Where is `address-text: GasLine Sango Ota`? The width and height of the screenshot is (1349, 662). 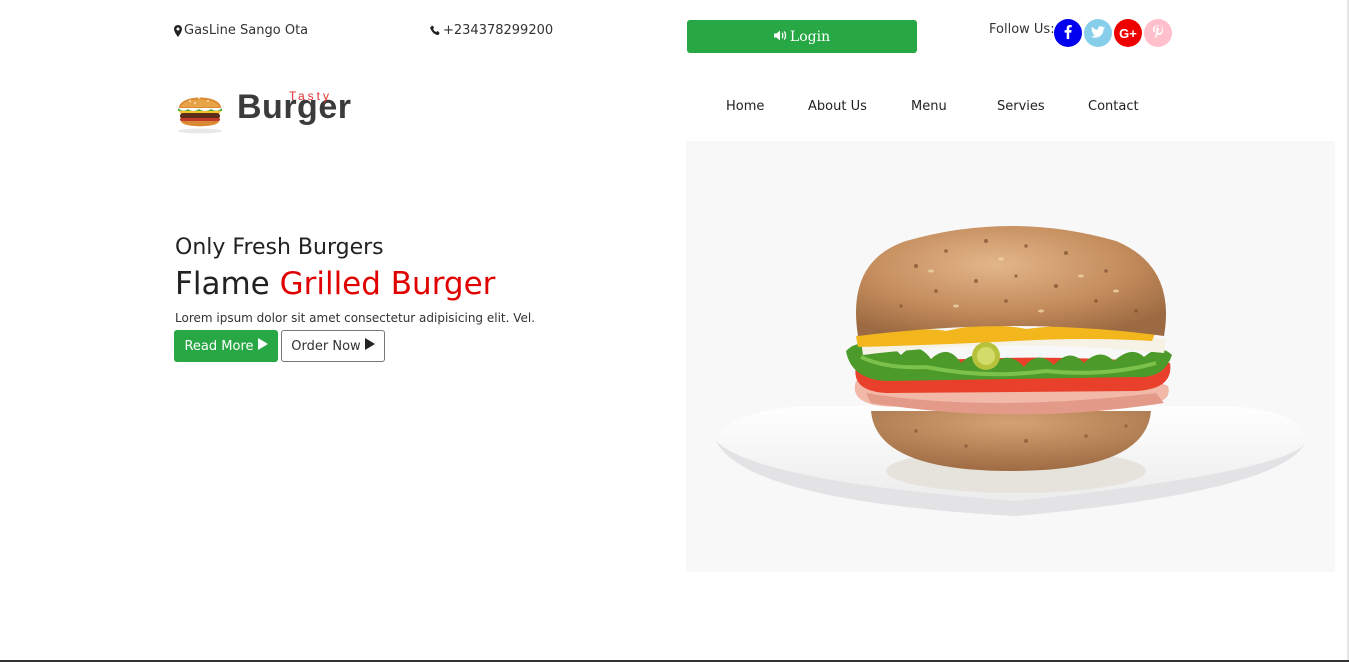 address-text: GasLine Sango Ota is located at coordinates (246, 30).